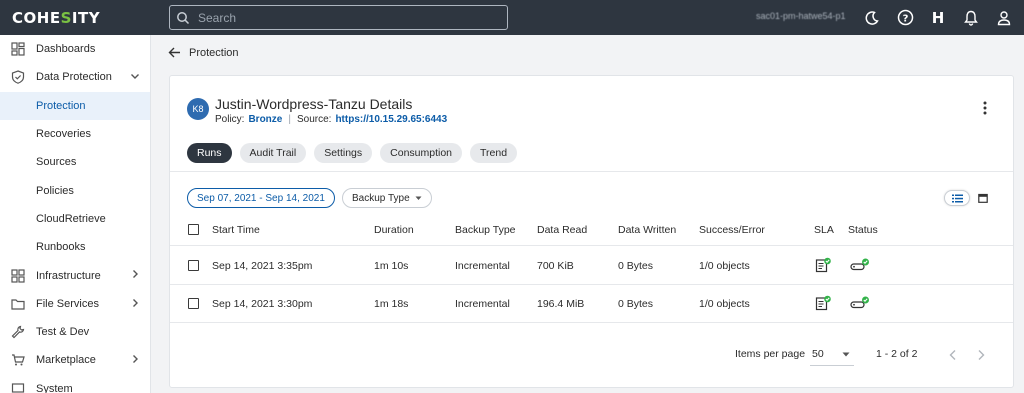 This screenshot has width=1024, height=393. What do you see at coordinates (67, 303) in the screenshot?
I see `sidebar-item-label: File Services` at bounding box center [67, 303].